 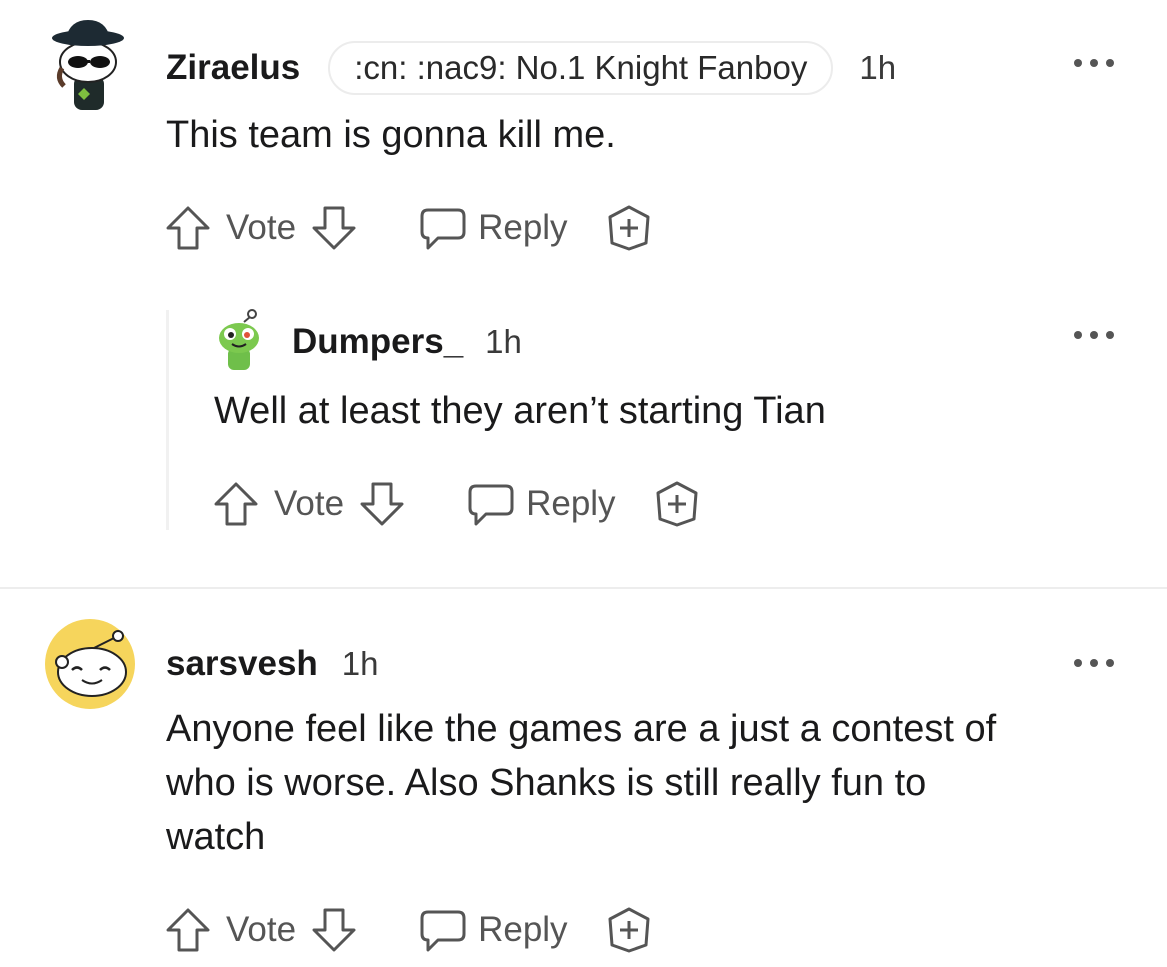 What do you see at coordinates (167, 420) in the screenshot?
I see `thread-line` at bounding box center [167, 420].